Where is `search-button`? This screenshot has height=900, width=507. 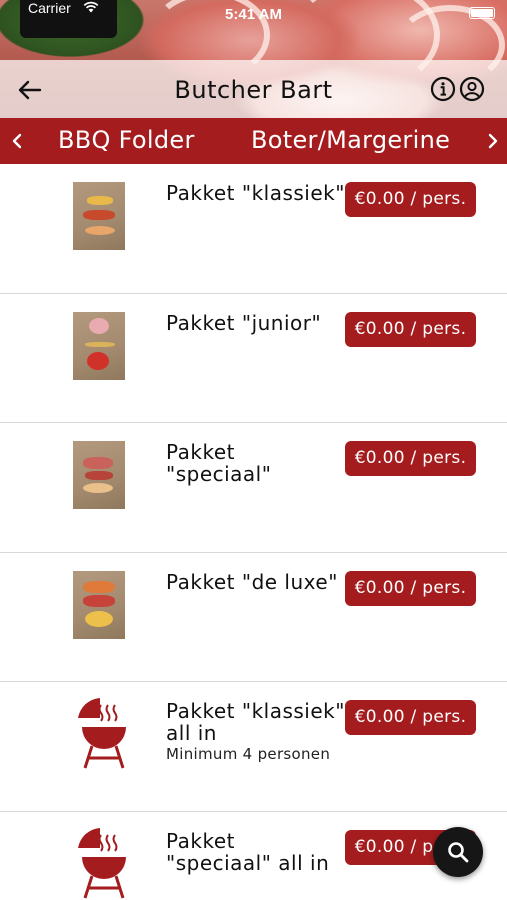 search-button is located at coordinates (458, 852).